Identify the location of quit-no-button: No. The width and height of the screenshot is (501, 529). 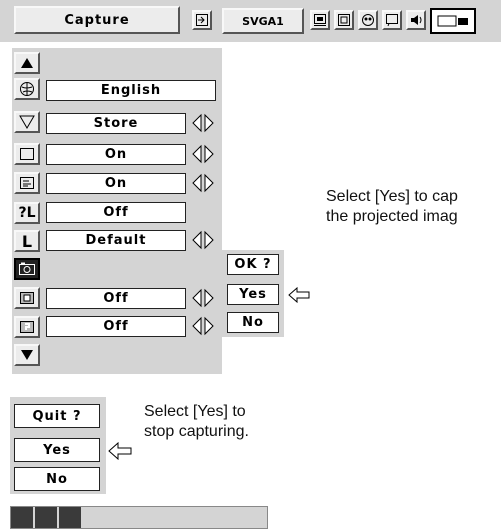
(57, 479).